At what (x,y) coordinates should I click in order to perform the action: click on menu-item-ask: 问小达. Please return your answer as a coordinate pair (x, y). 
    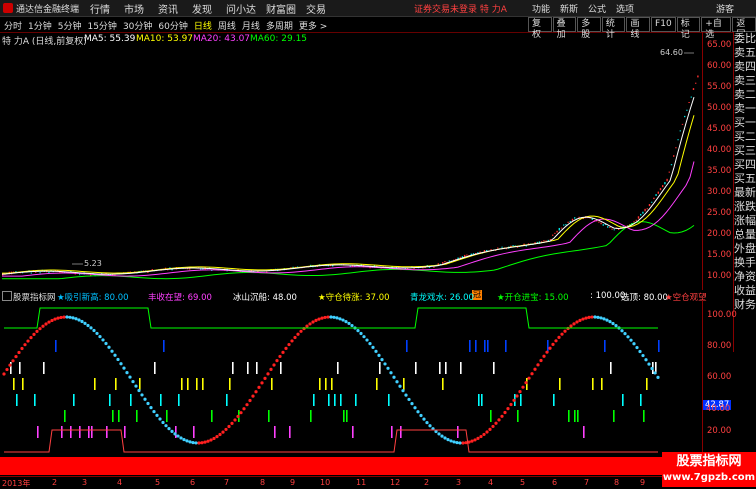
    Looking at the image, I should click on (246, 8).